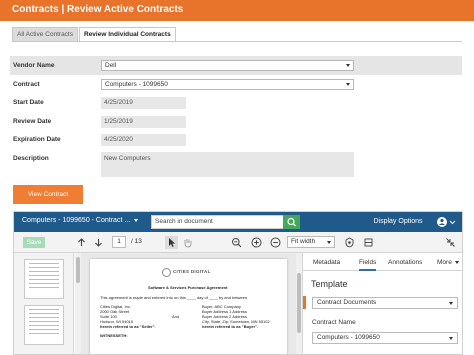  I want to click on vendor-name-label: Vendor Name, so click(34, 65).